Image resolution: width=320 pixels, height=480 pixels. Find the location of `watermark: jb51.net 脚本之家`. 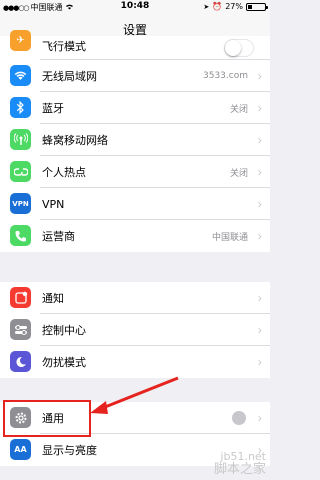

watermark: jb51.net 脚本之家 is located at coordinates (240, 463).